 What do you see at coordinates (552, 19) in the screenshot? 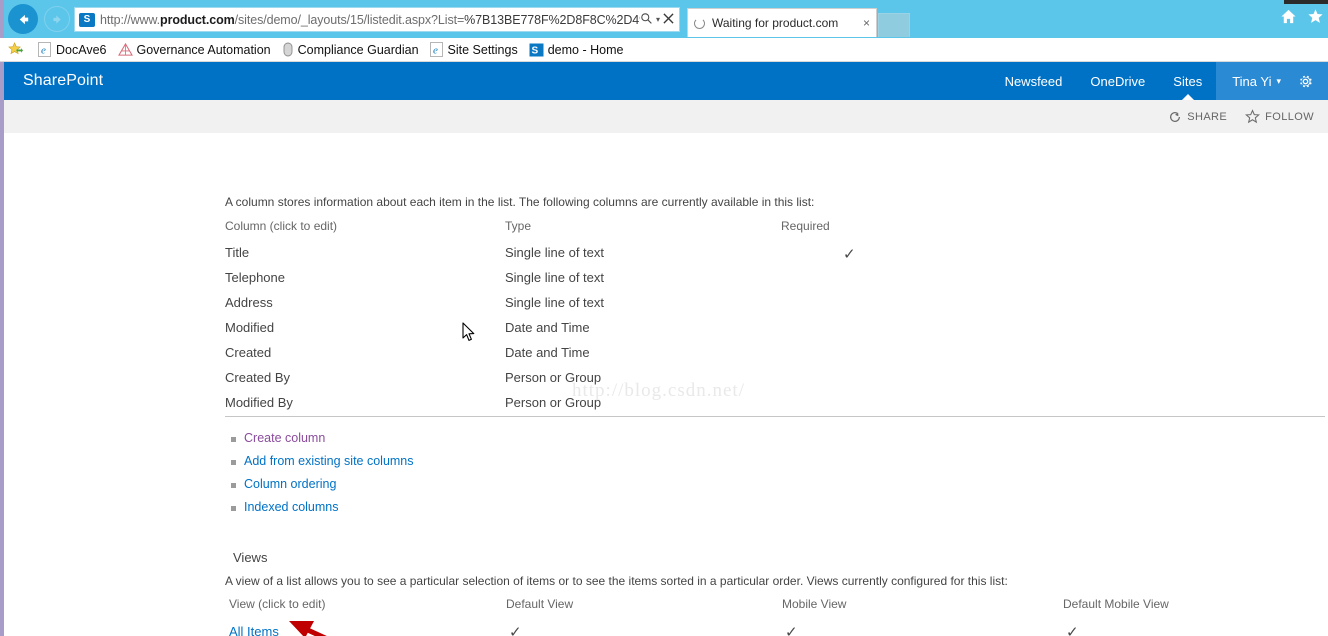
I see `url-query: %7B13BE778F%2D8F8C%2D493F` at bounding box center [552, 19].